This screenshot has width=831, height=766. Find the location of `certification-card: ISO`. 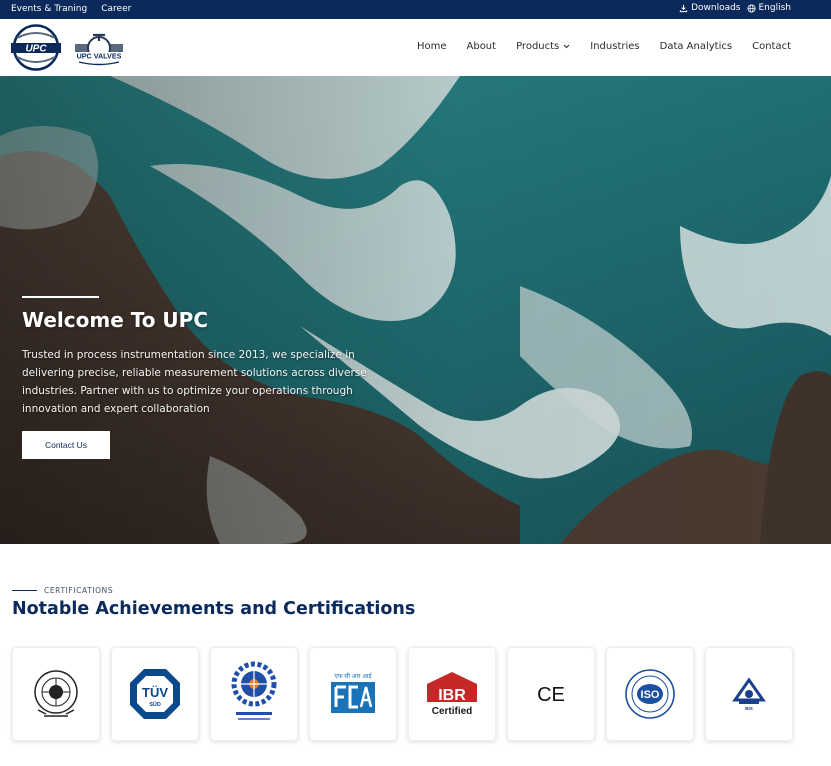

certification-card: ISO is located at coordinates (650, 694).